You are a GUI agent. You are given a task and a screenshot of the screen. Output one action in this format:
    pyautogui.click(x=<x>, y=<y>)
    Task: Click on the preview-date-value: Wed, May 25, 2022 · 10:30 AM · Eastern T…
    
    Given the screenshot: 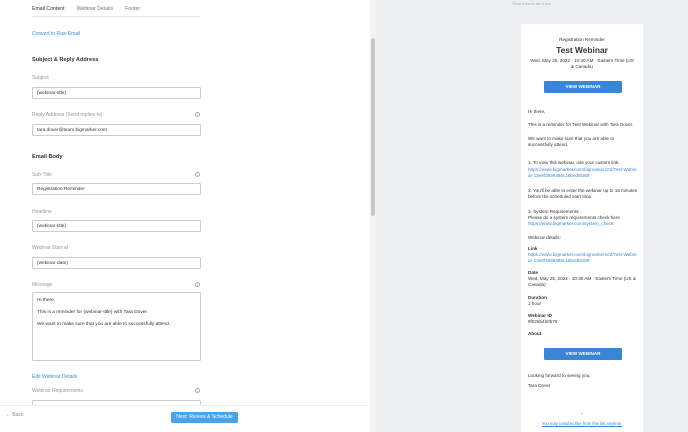 What is the action you would take?
    pyautogui.click(x=582, y=281)
    